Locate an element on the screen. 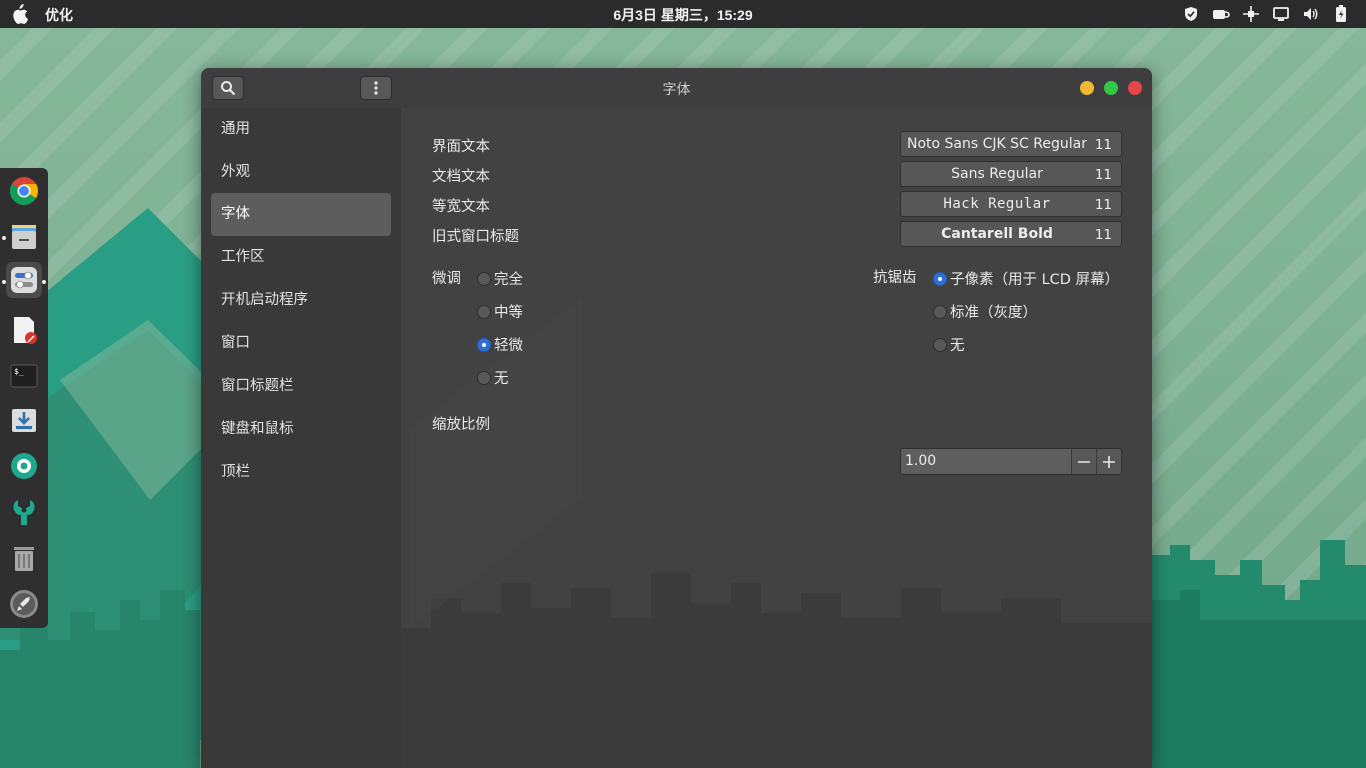 The height and width of the screenshot is (768, 1366). network-icon is located at coordinates (1251, 14).